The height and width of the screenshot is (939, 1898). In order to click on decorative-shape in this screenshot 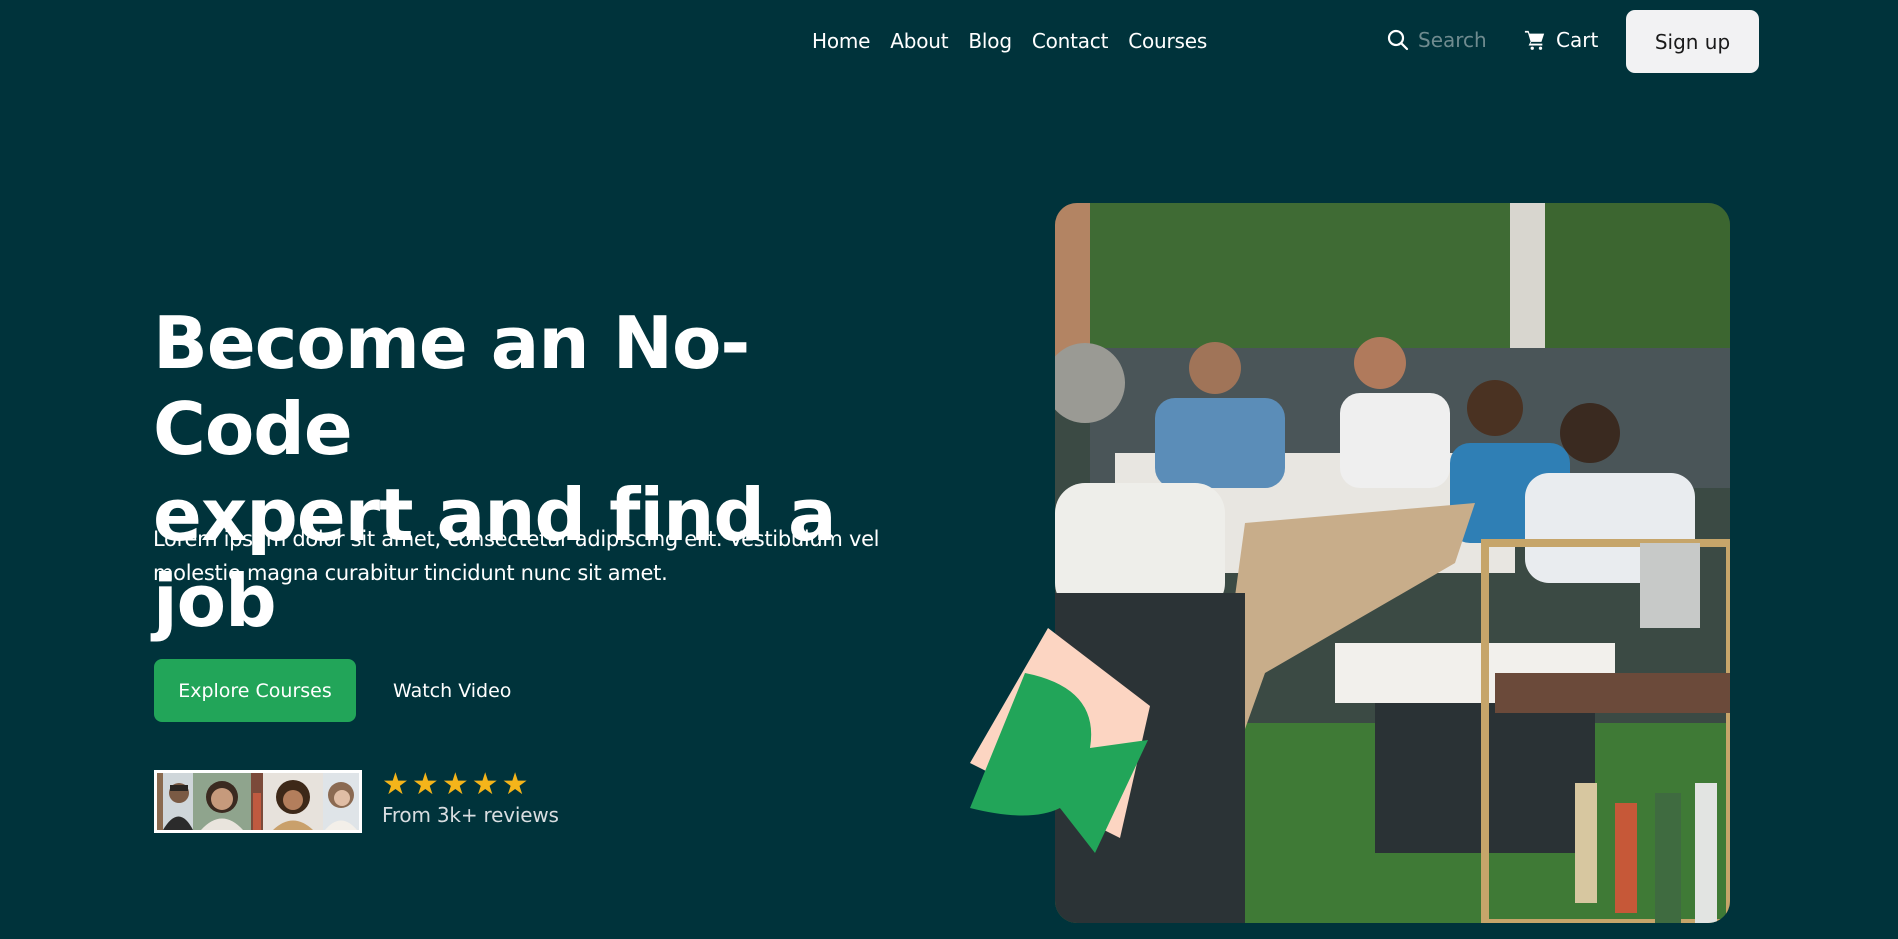, I will do `click(1060, 740)`.